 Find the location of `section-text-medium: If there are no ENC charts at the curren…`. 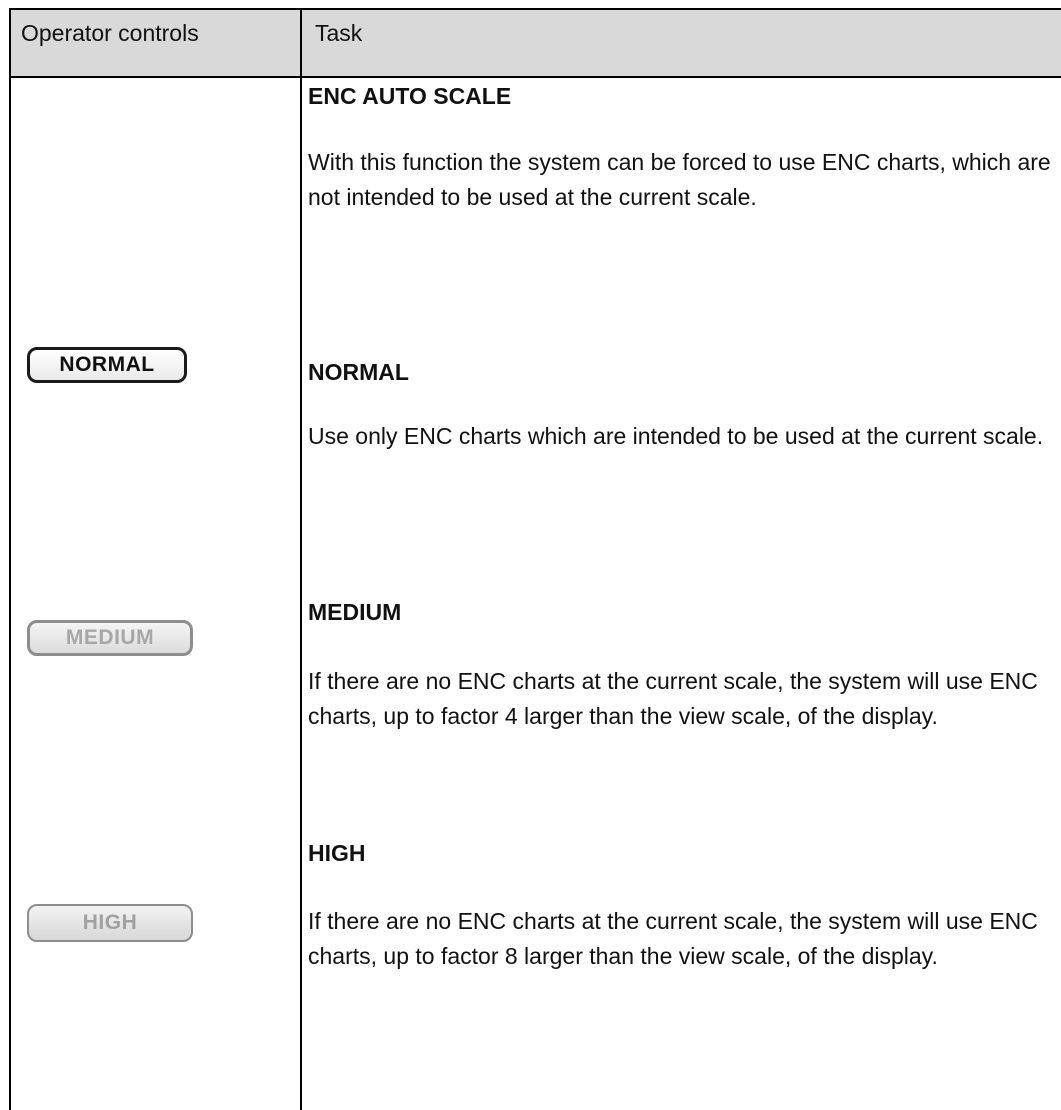

section-text-medium: If there are no ENC charts at the curren… is located at coordinates (673, 698).